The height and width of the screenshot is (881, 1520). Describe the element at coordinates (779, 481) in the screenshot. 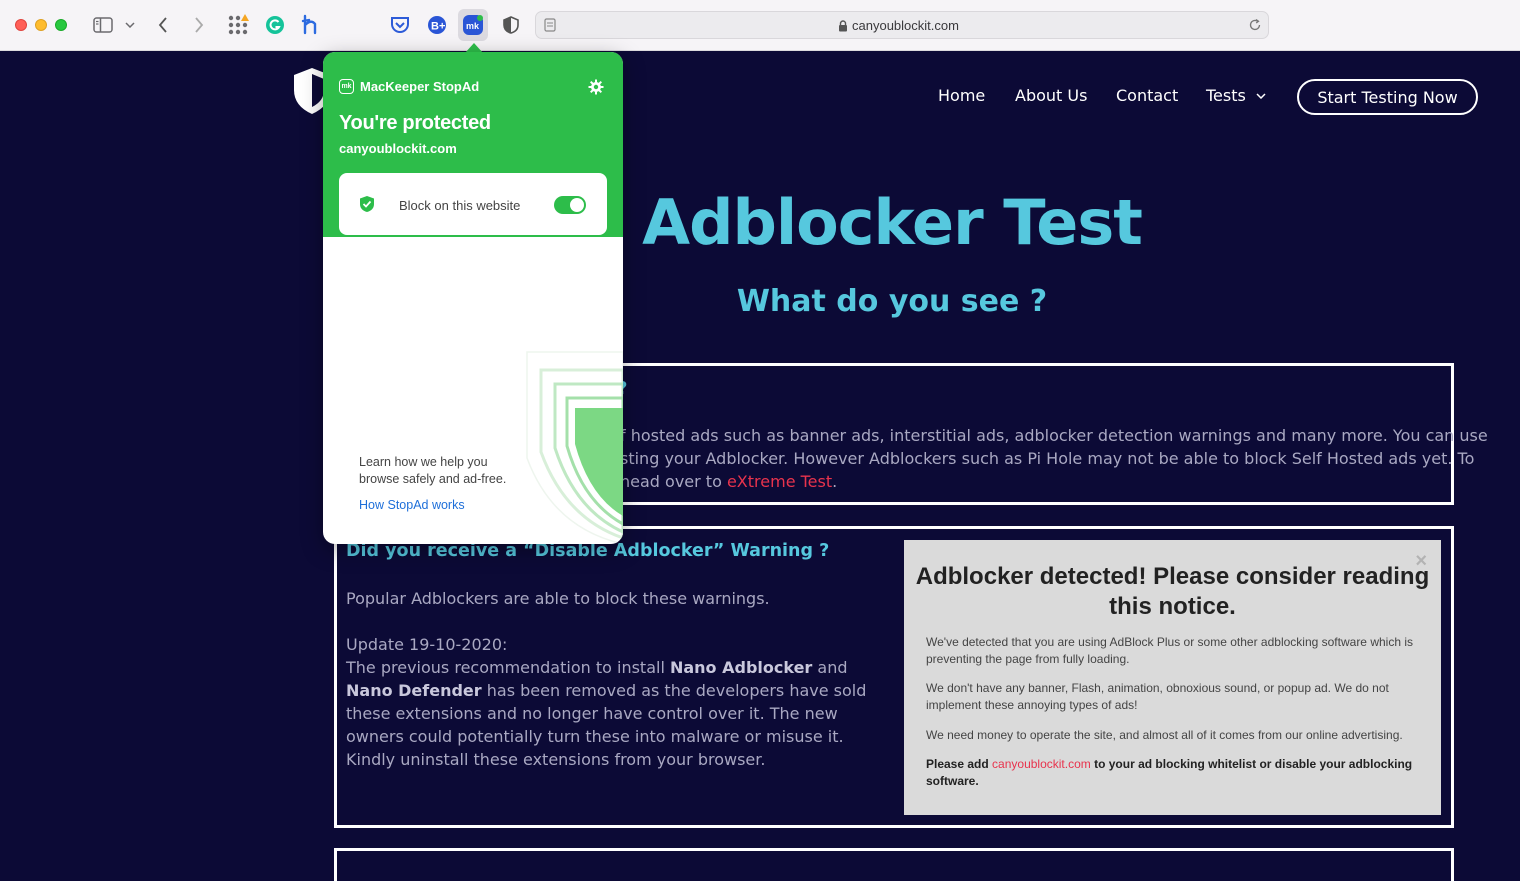

I see `extreme-test-link: eXtreme Test` at that location.